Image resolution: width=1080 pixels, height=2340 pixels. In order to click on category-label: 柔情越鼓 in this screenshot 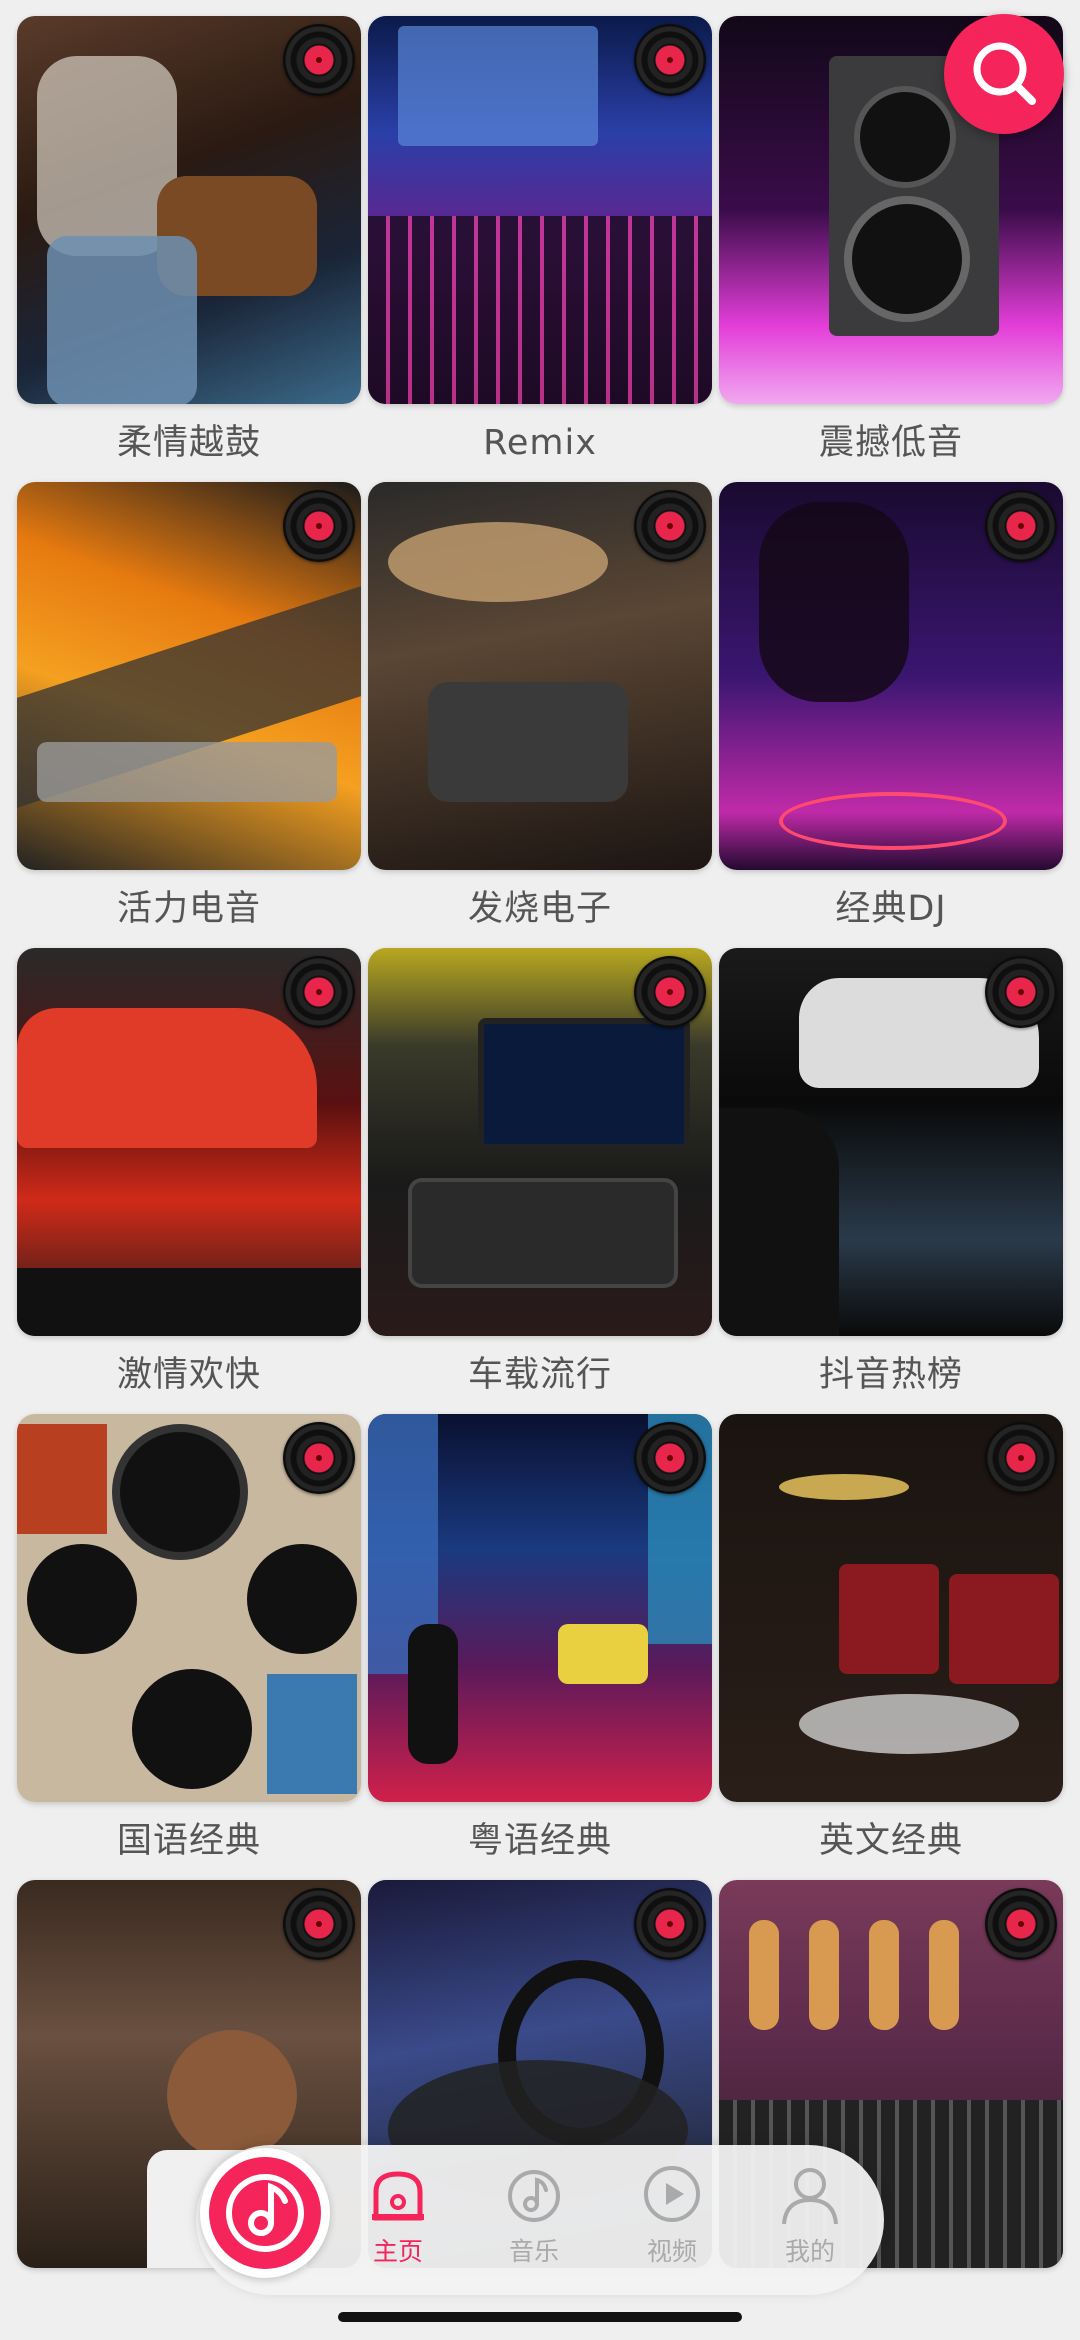, I will do `click(188, 443)`.